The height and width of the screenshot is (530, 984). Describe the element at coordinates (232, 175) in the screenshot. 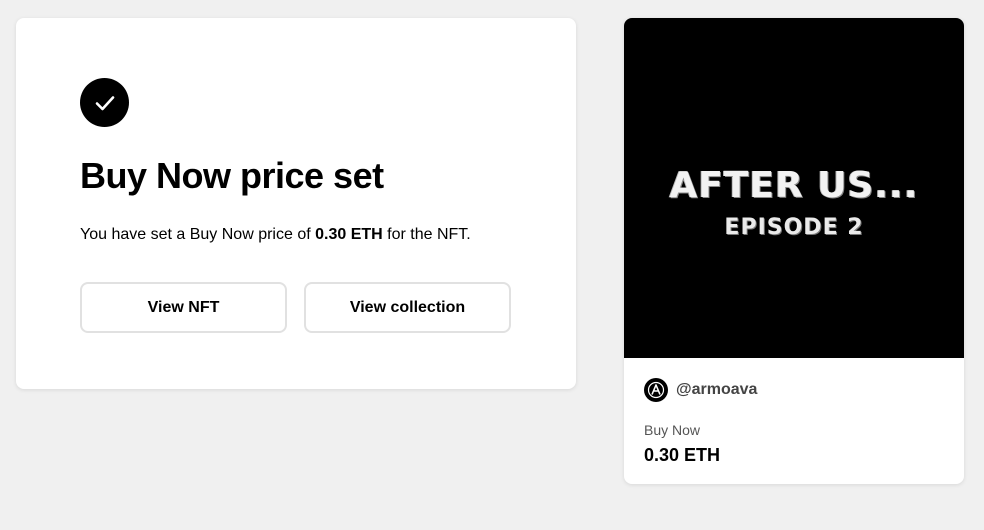

I see `page-title: Buy Now price set` at that location.